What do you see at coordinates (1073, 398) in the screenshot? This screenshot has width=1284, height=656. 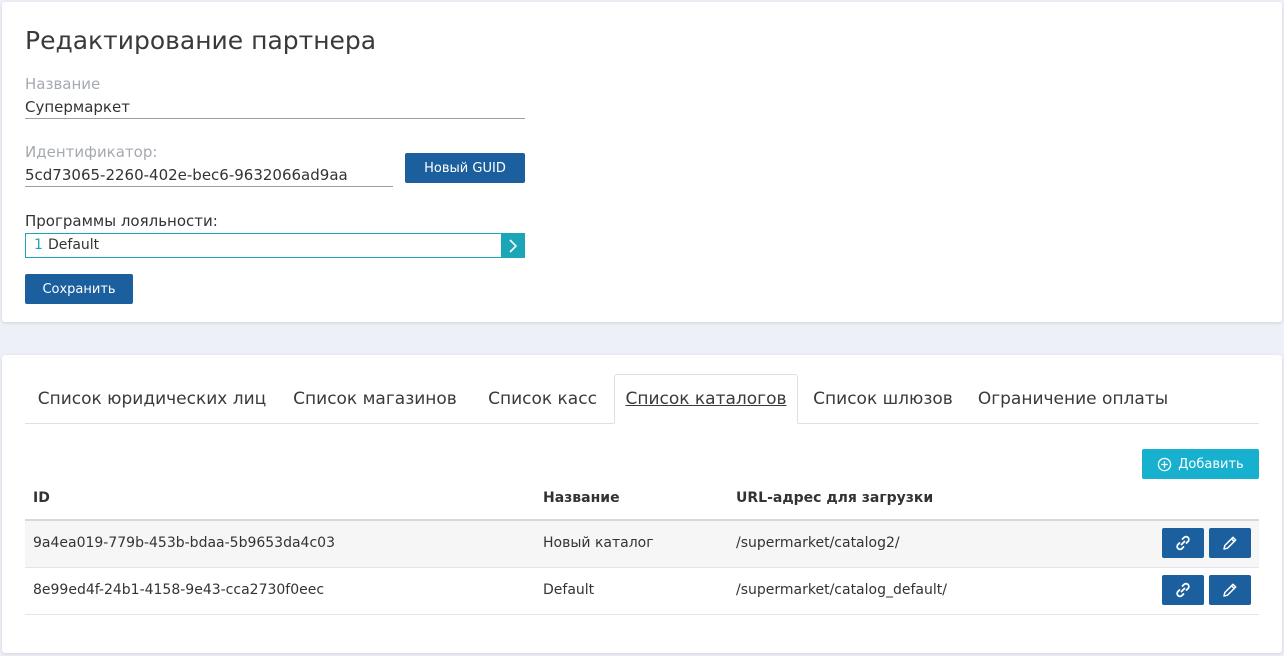 I see `tab-payment-restrictions: Ограничение оплаты` at bounding box center [1073, 398].